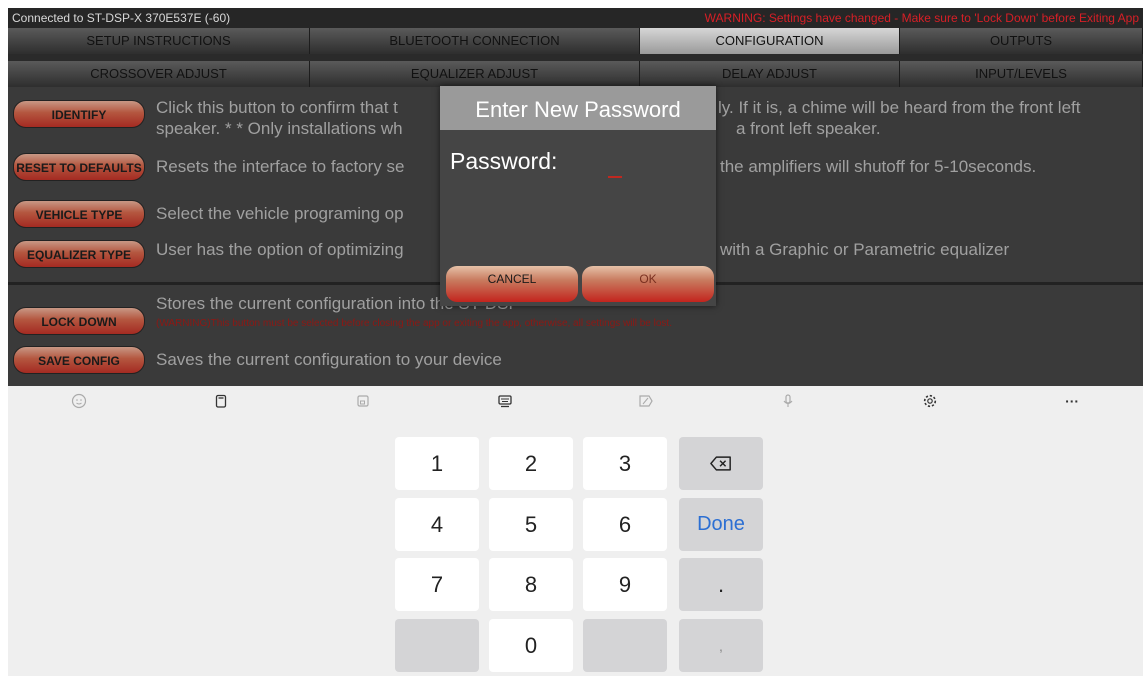 The image size is (1143, 676). What do you see at coordinates (505, 401) in the screenshot?
I see `keyboard-icon` at bounding box center [505, 401].